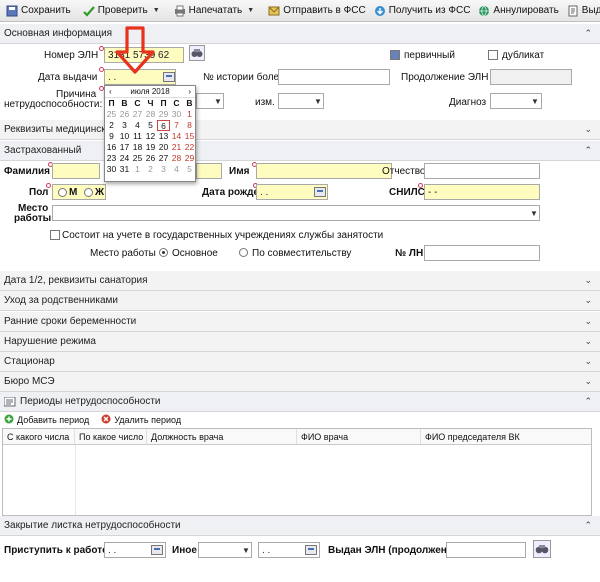 The image size is (600, 582). What do you see at coordinates (39, 436) in the screenshot?
I see `column-header-from: С какого числа` at bounding box center [39, 436].